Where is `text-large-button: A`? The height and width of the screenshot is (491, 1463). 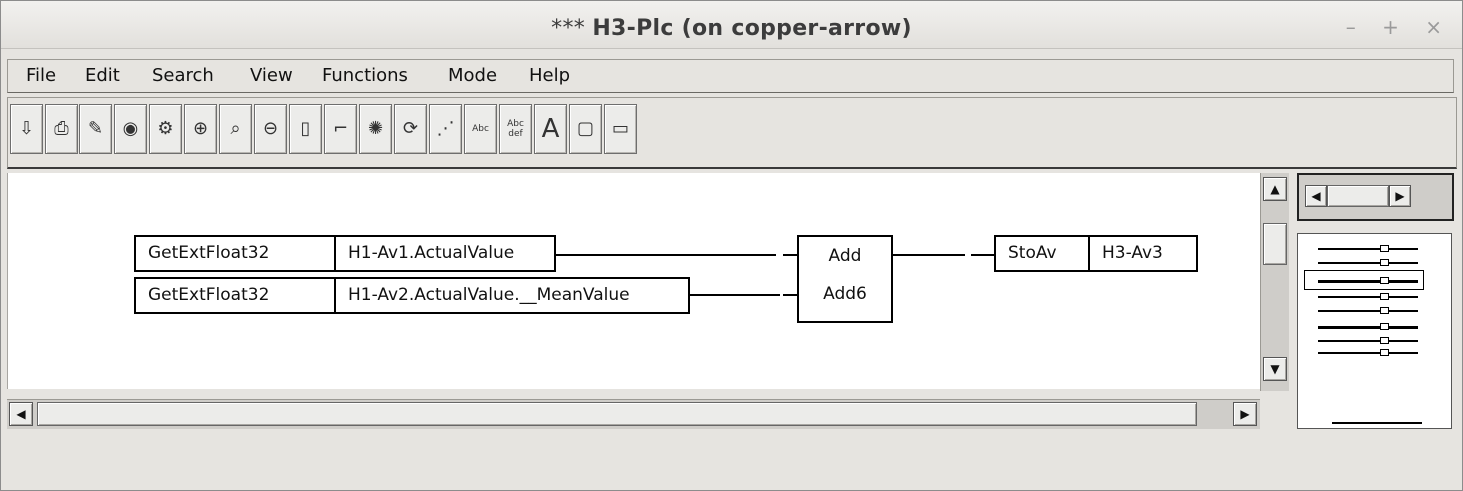
text-large-button: A is located at coordinates (550, 129).